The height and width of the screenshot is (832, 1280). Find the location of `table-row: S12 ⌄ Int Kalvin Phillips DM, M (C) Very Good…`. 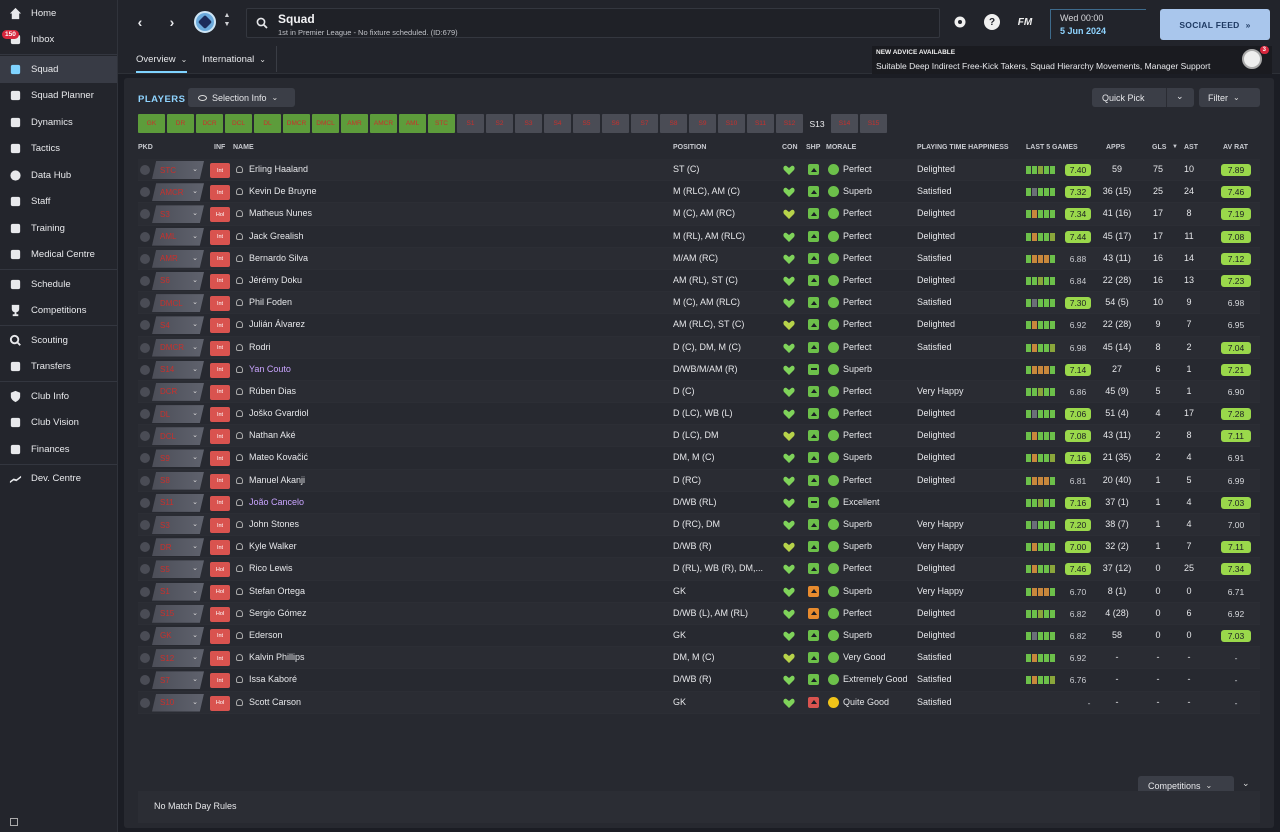

table-row: S12 ⌄ Int Kalvin Phillips DM, M (C) Very Good… is located at coordinates (699, 658).